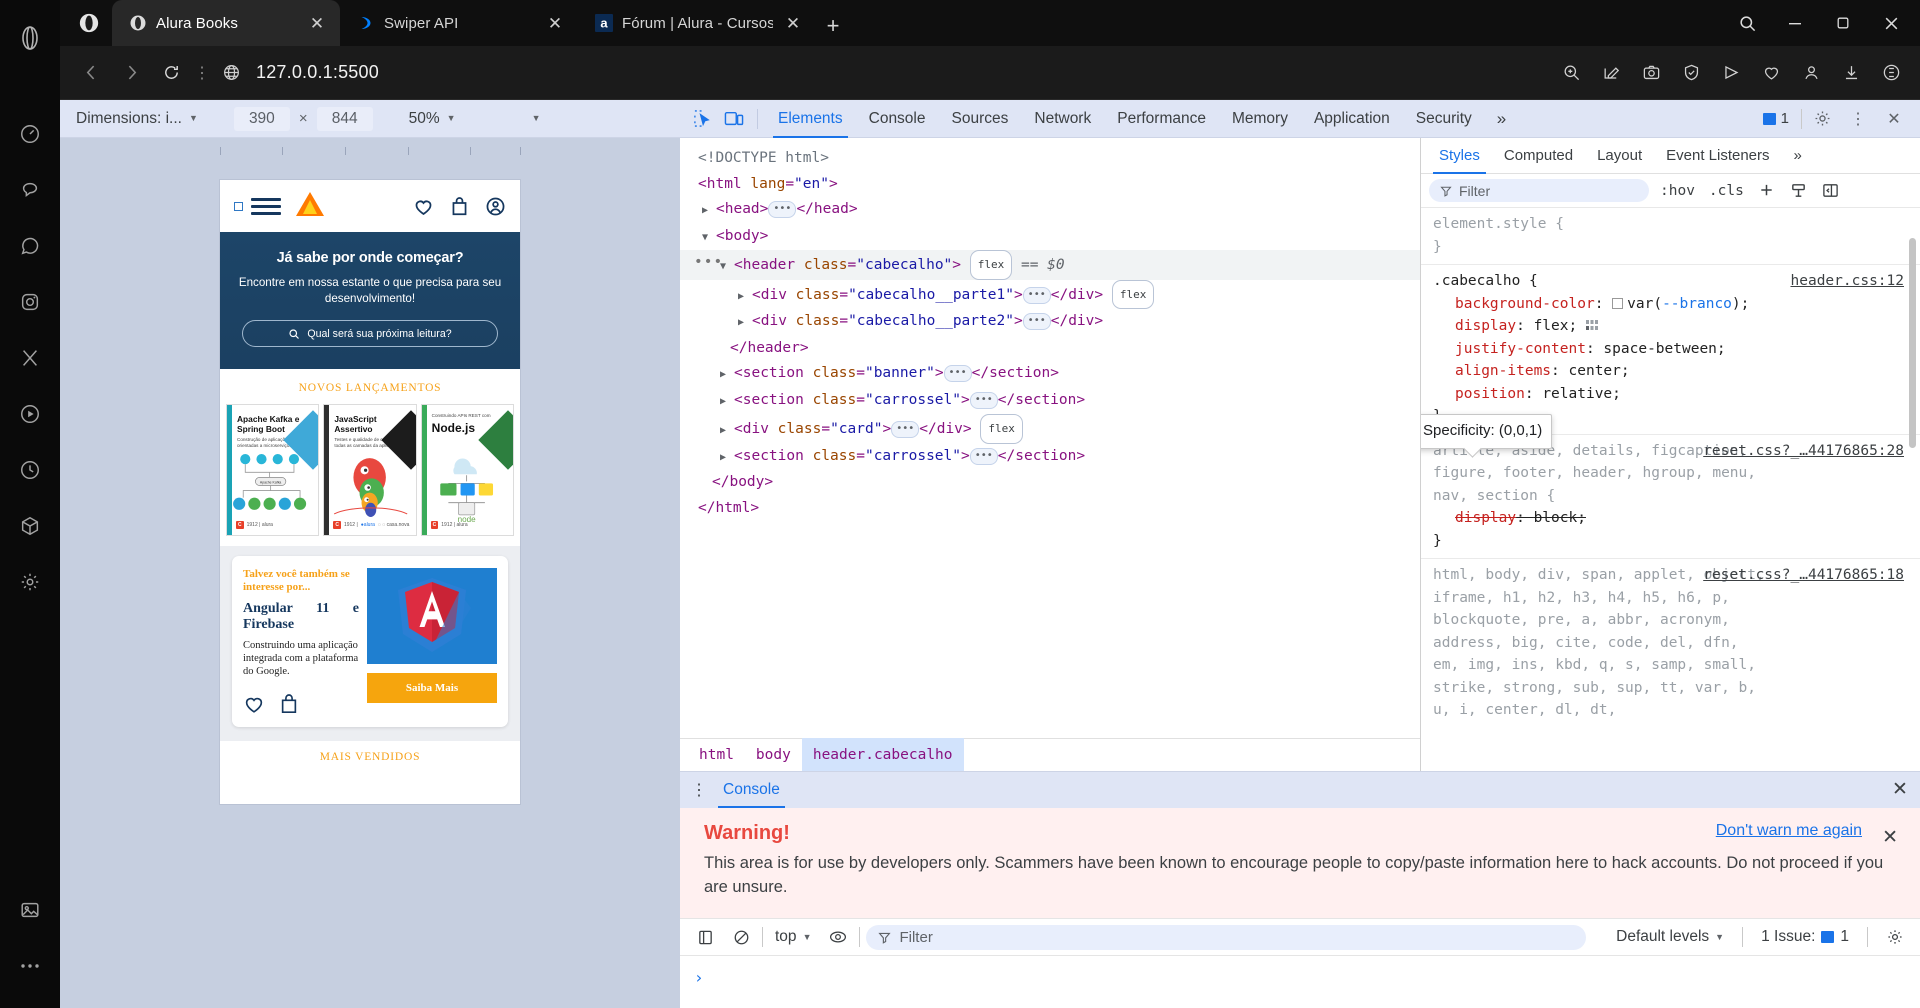 The image size is (1920, 1008). I want to click on dom-node: </html>, so click(1050, 509).